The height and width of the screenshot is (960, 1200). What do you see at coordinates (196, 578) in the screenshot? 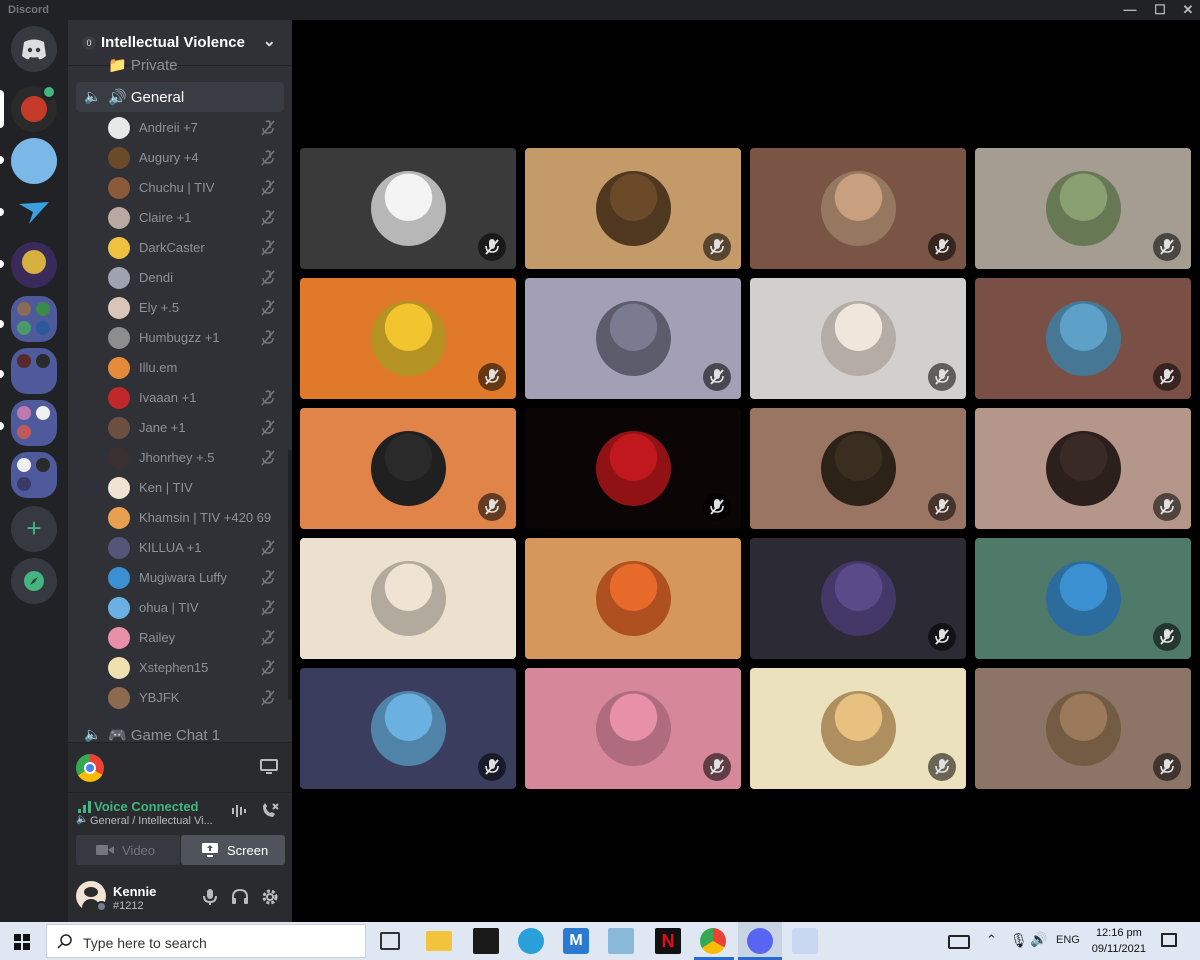
I see `voice-user: Mugiwara Luffy` at bounding box center [196, 578].